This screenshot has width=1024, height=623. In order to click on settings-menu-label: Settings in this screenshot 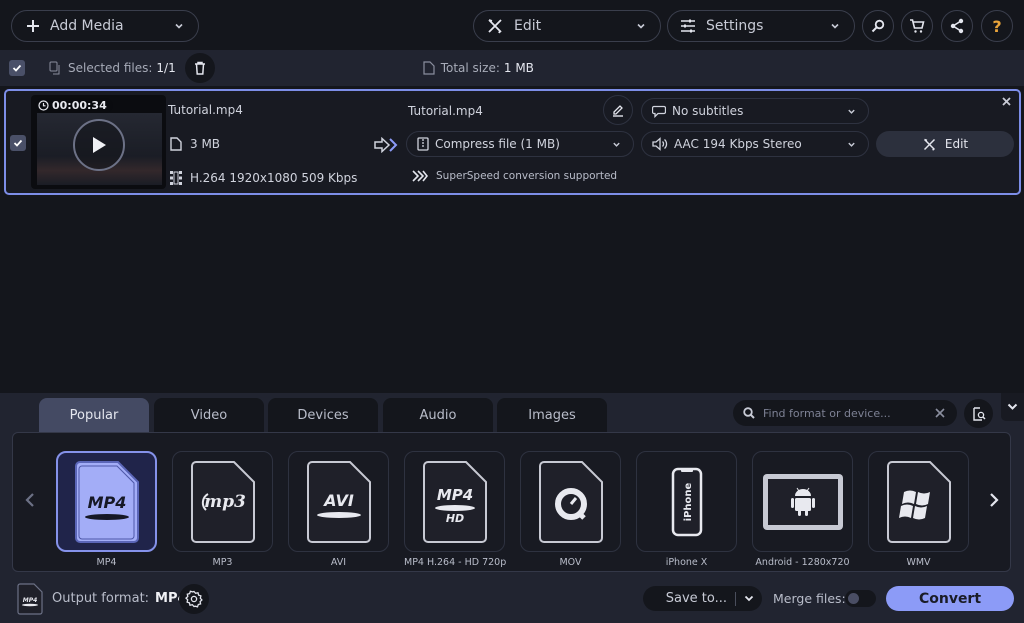, I will do `click(735, 26)`.